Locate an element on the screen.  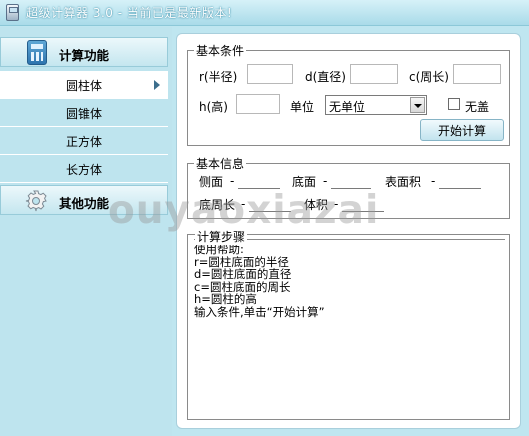
group-legend: 基本条件 is located at coordinates (220, 51).